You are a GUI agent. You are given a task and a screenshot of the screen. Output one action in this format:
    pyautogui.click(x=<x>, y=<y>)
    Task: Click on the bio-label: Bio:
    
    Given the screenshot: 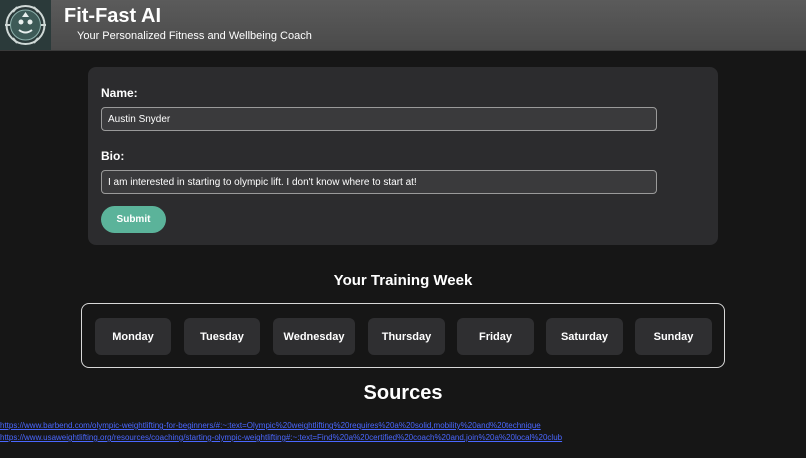 What is the action you would take?
    pyautogui.click(x=113, y=156)
    